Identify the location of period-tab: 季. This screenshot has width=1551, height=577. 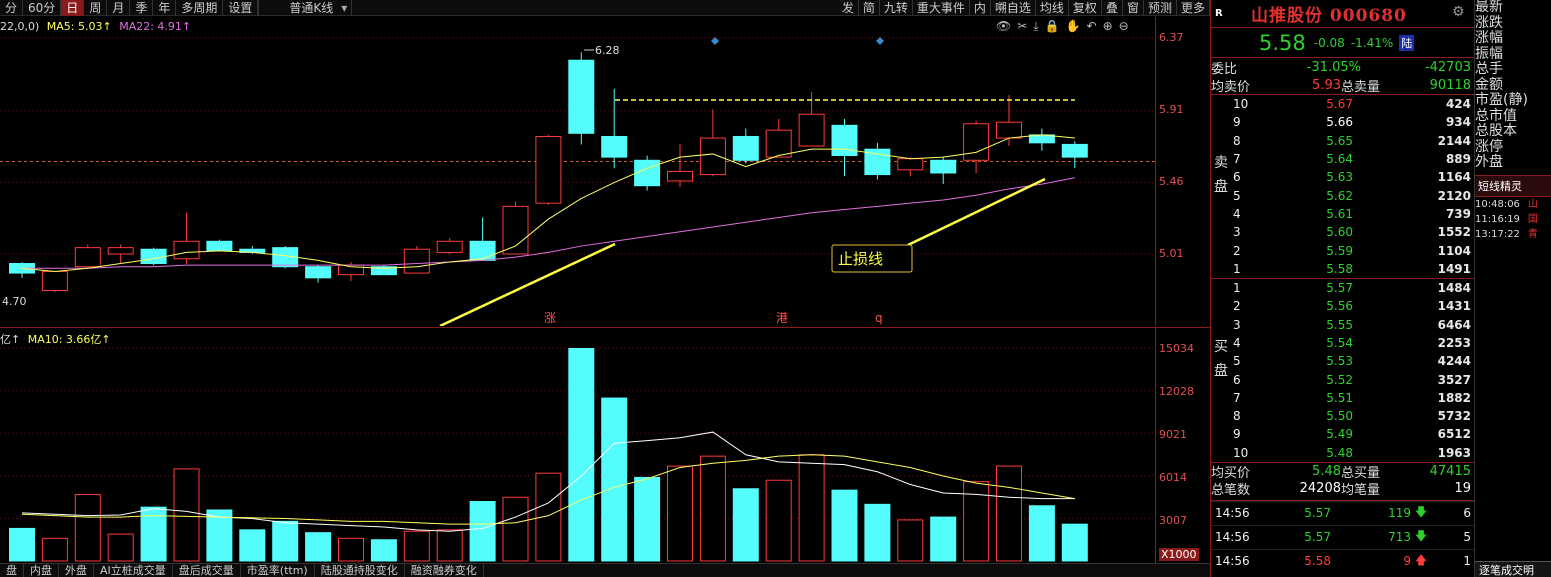
(142, 8).